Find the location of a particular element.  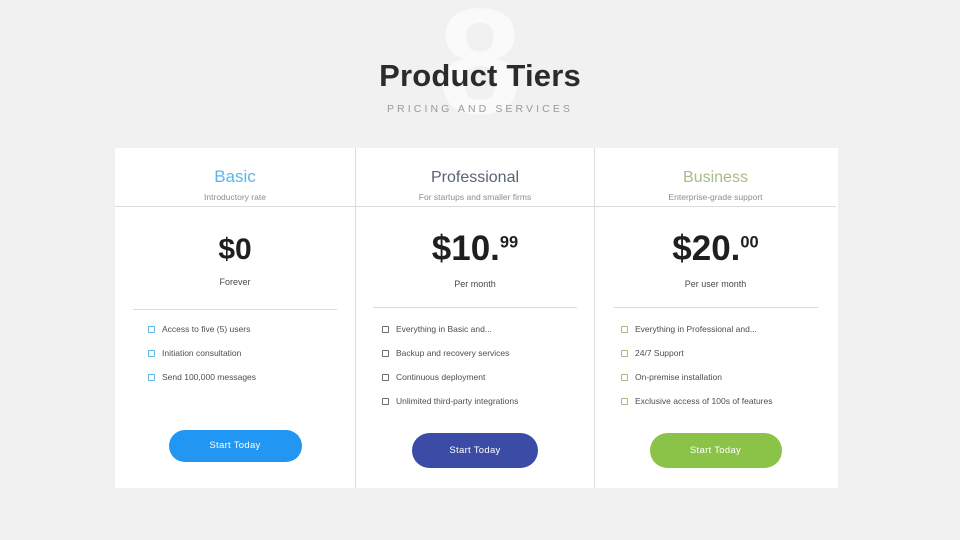

cta-container-business: Start Today is located at coordinates (715, 450).